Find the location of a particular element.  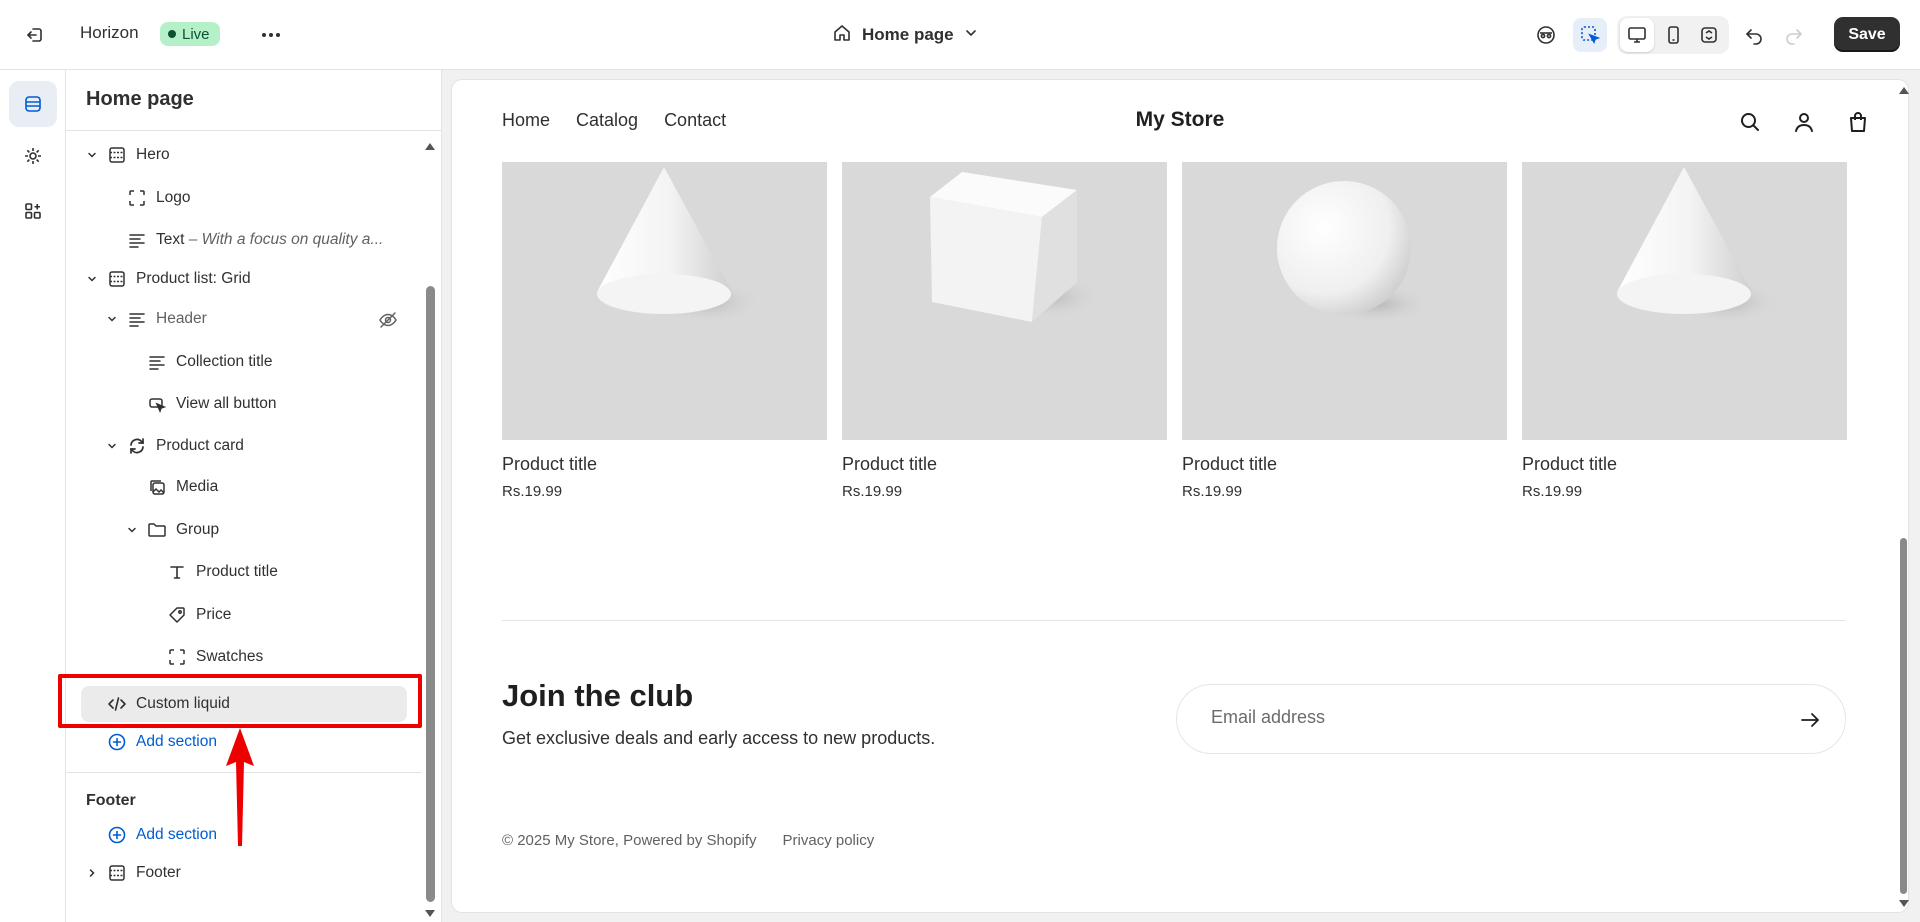

email-input is located at coordinates (1481, 717).